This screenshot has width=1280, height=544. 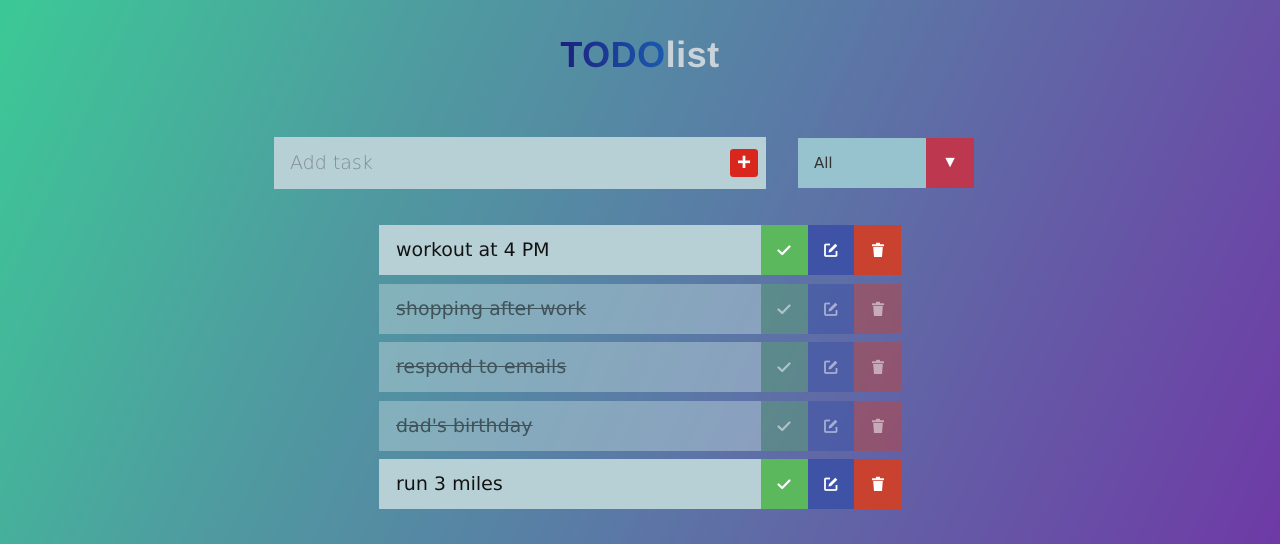 I want to click on task-text: respond to emails, so click(x=570, y=367).